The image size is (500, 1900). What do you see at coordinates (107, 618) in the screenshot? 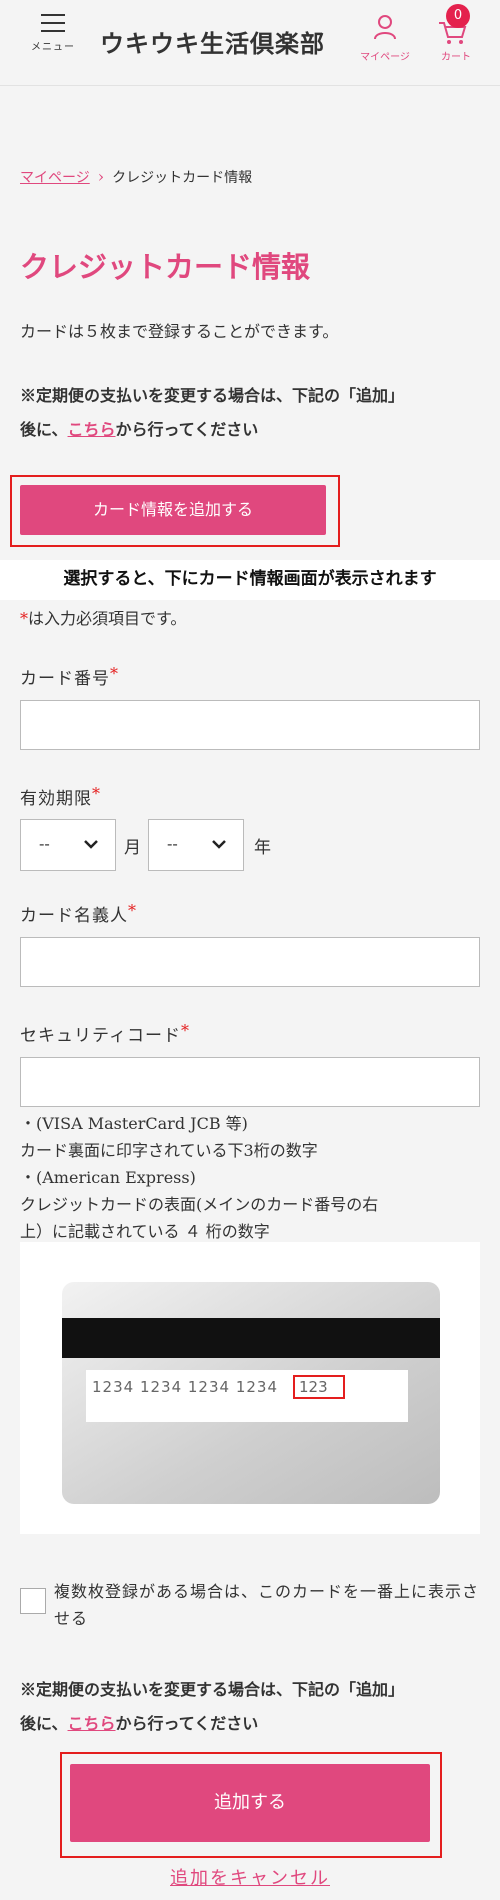
I see `required-note-text: は入力必須項目です。` at bounding box center [107, 618].